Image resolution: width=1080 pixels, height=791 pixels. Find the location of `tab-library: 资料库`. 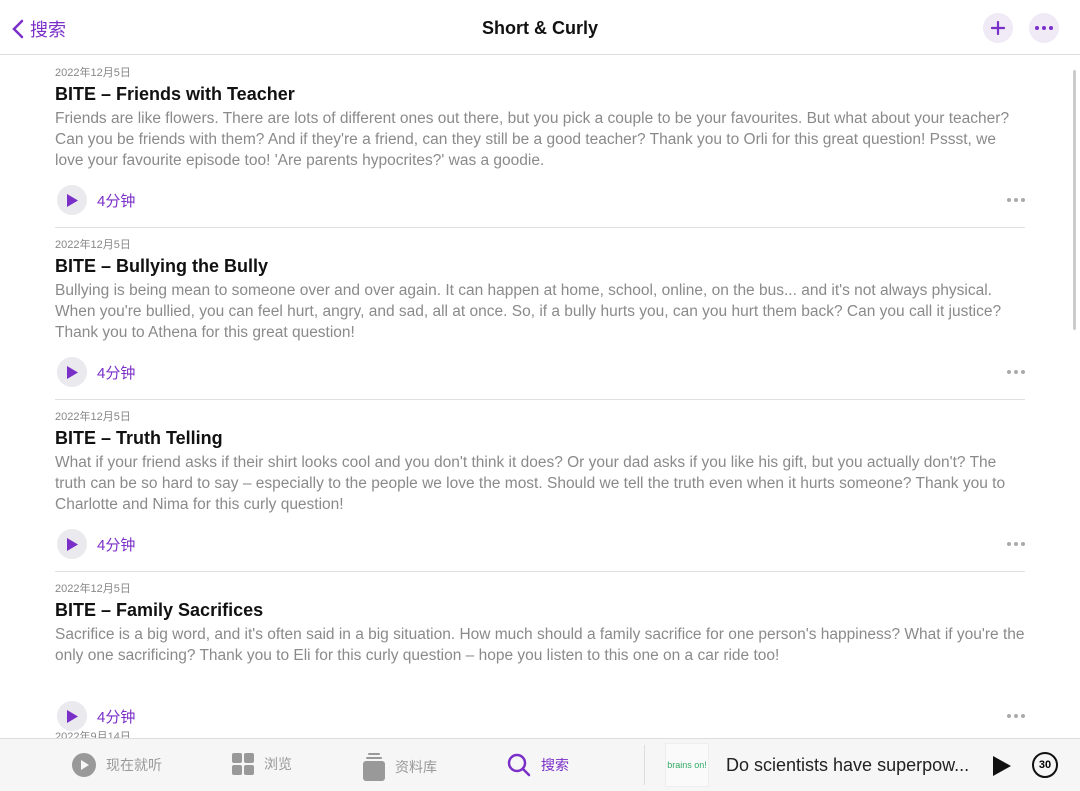

tab-library: 资料库 is located at coordinates (400, 767).